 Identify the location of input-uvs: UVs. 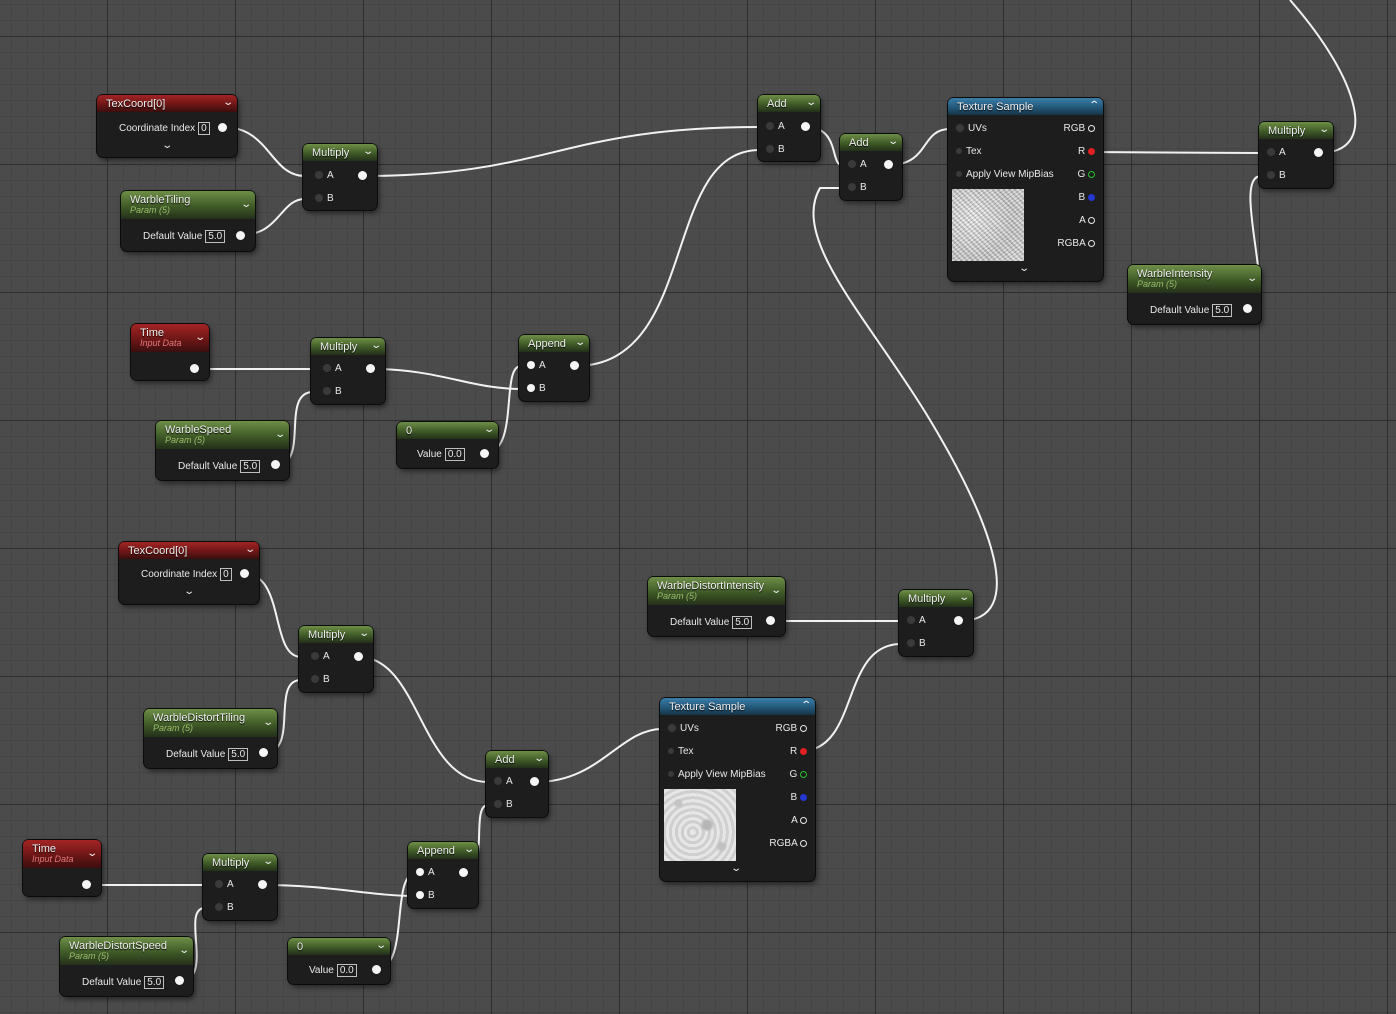
(971, 129).